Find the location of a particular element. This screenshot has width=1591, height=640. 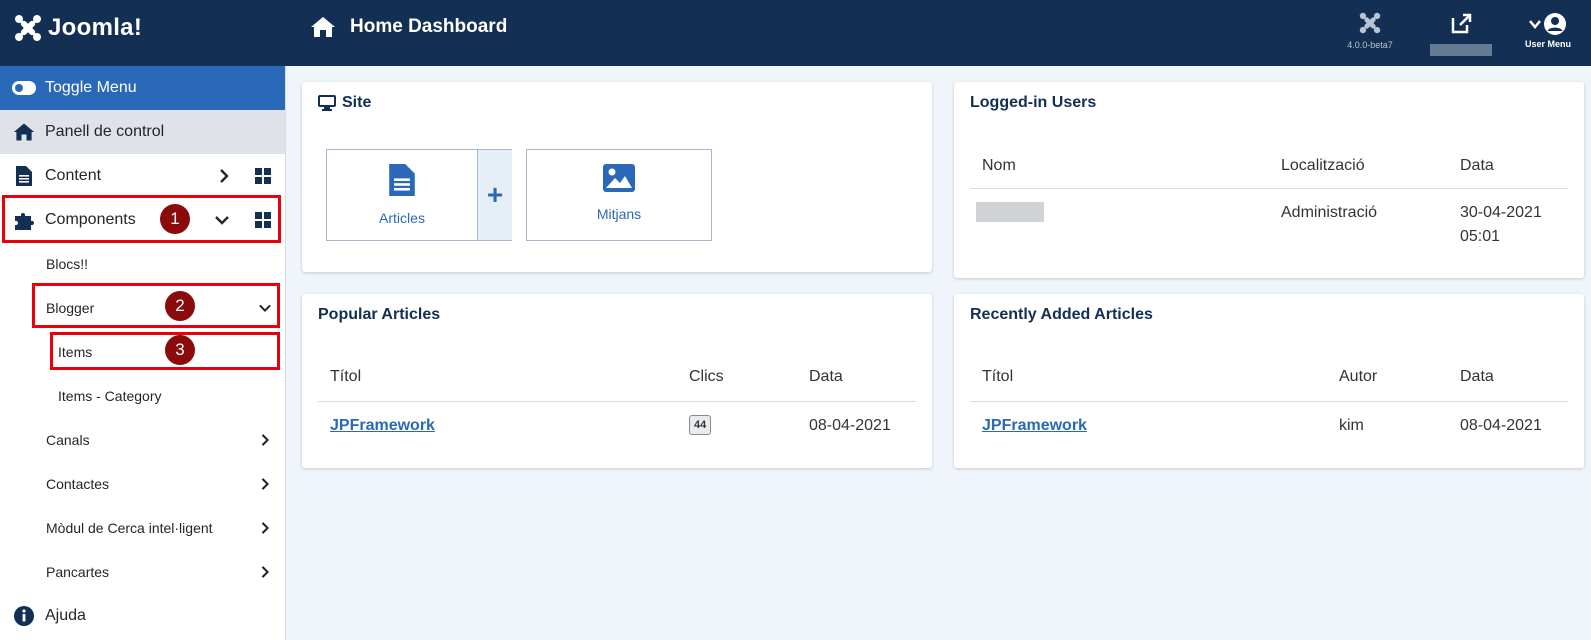

sidebar-item-label: Content is located at coordinates (73, 175).